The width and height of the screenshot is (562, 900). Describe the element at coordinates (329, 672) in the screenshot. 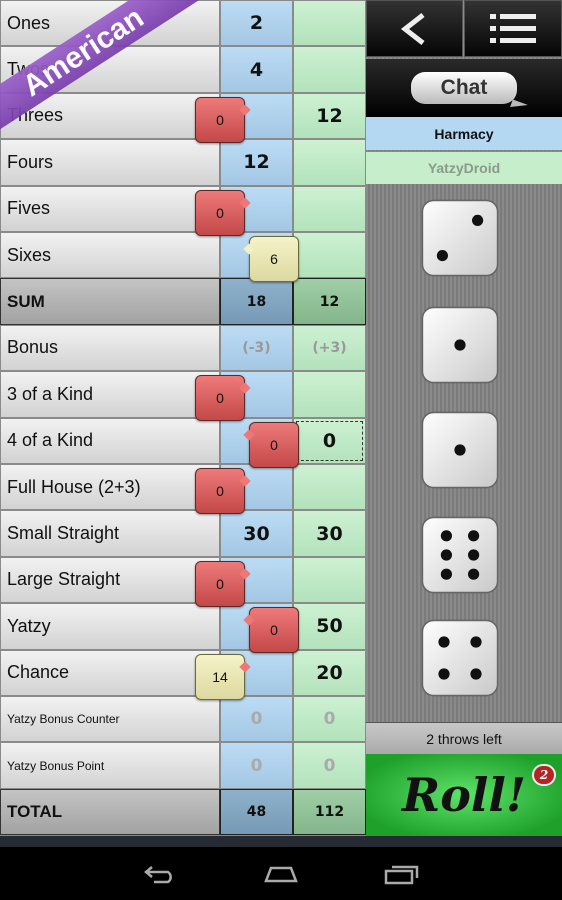

I see `player2-score-cell: 20` at that location.